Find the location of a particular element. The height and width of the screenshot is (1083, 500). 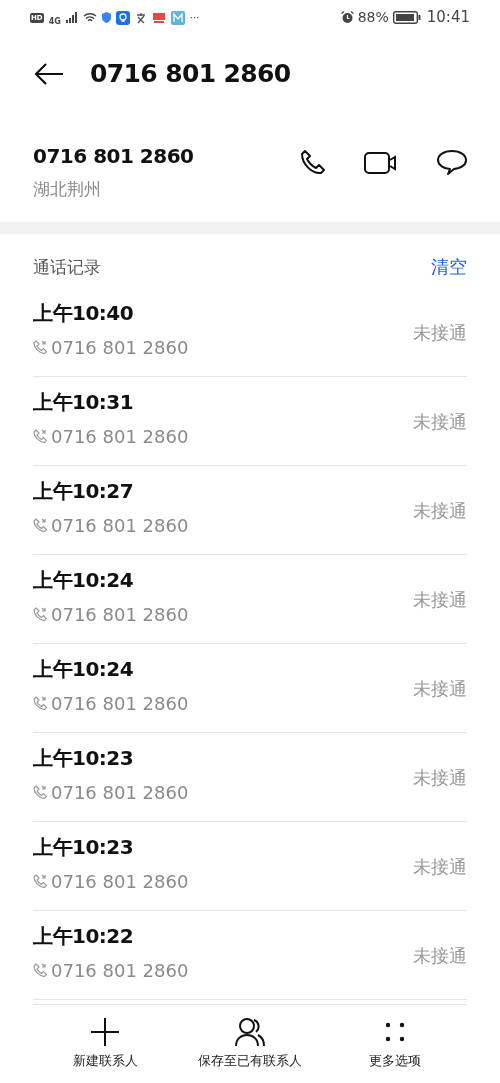

battery-percent: 88% is located at coordinates (373, 17).